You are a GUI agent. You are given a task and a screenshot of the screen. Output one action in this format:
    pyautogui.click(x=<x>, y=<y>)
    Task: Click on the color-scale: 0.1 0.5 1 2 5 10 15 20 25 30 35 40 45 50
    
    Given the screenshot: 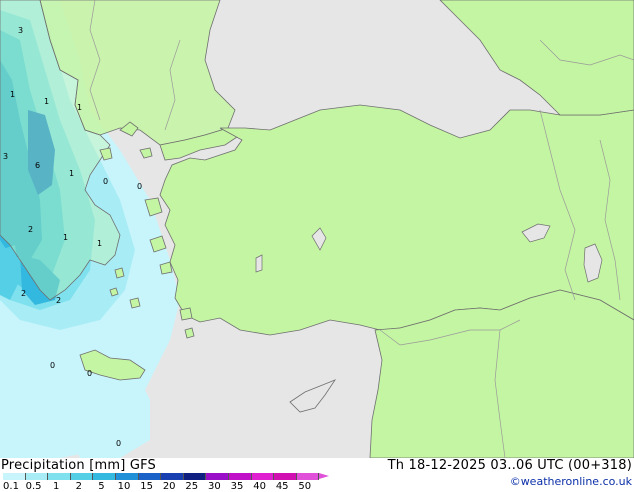 What is the action you would take?
    pyautogui.click(x=166, y=482)
    